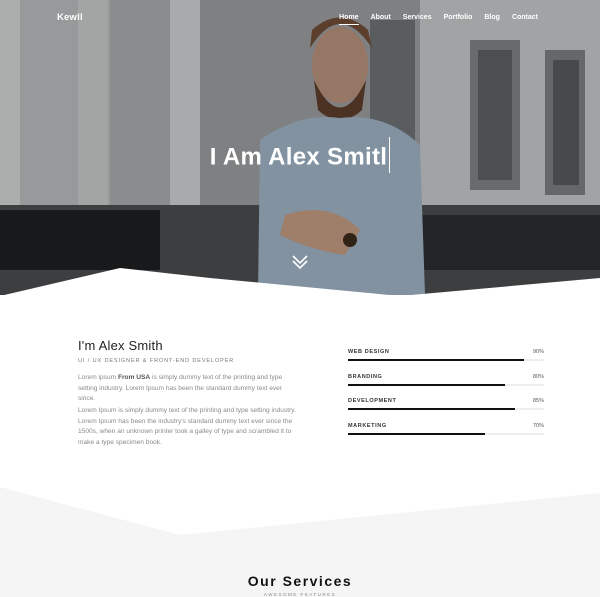  I want to click on skill-branding: BRANDING 80%, so click(446, 386).